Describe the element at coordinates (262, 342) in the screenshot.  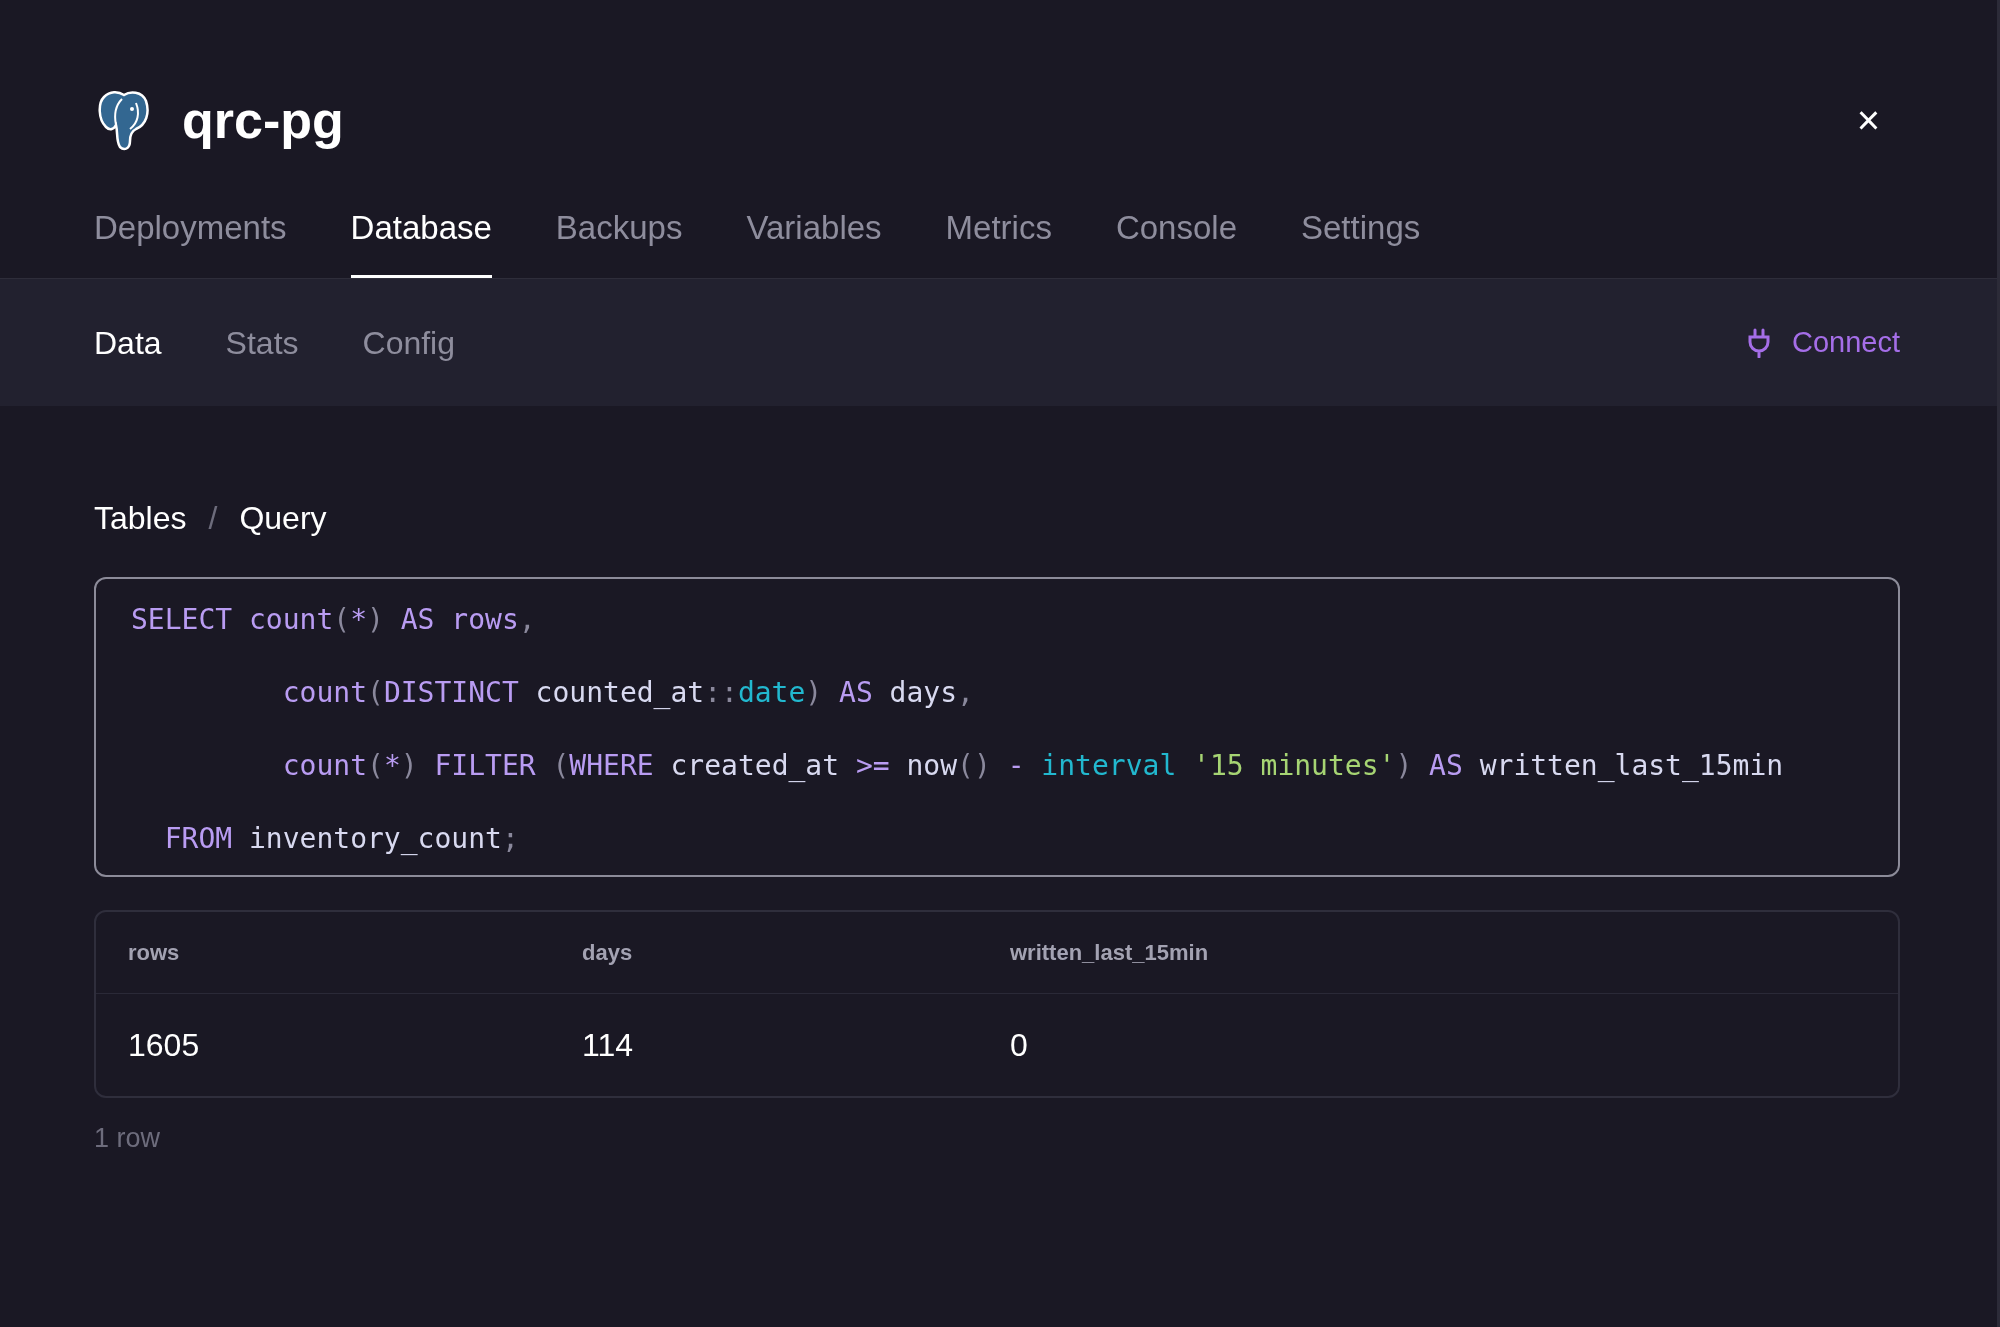
I see `subtab: Stats` at that location.